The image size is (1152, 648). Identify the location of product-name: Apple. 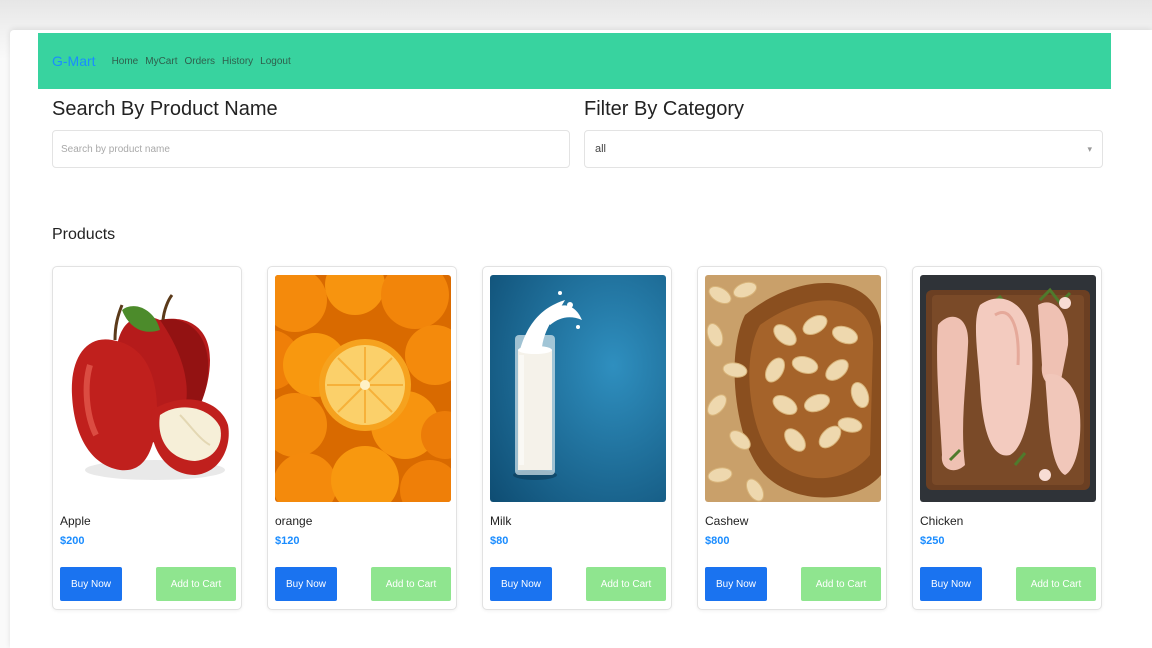
(75, 521).